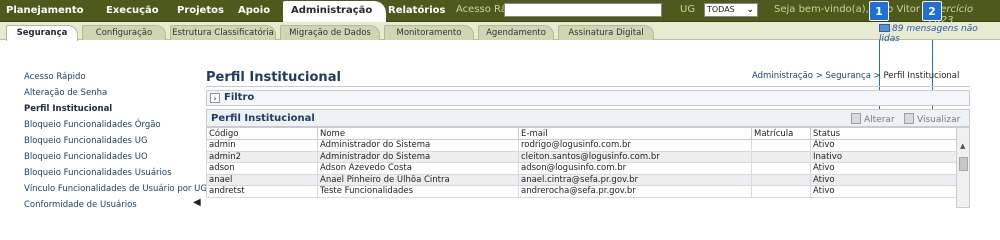 This screenshot has width=1000, height=240. Describe the element at coordinates (921, 76) in the screenshot. I see `breadcrumb-current: Perfil Institucional` at that location.